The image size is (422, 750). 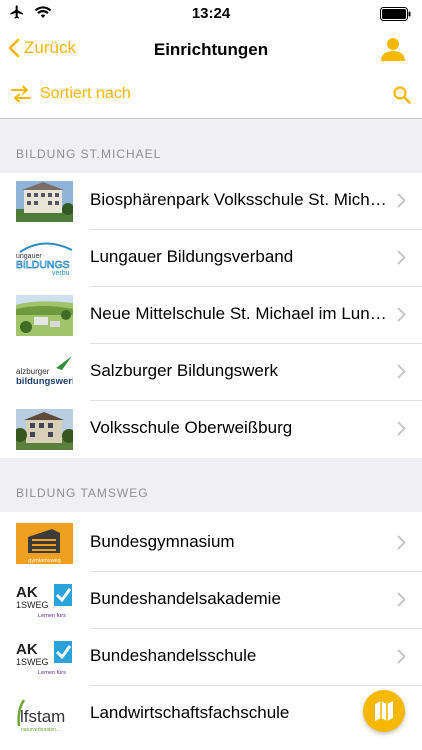 I want to click on status-bar: 13:24, so click(x=211, y=14).